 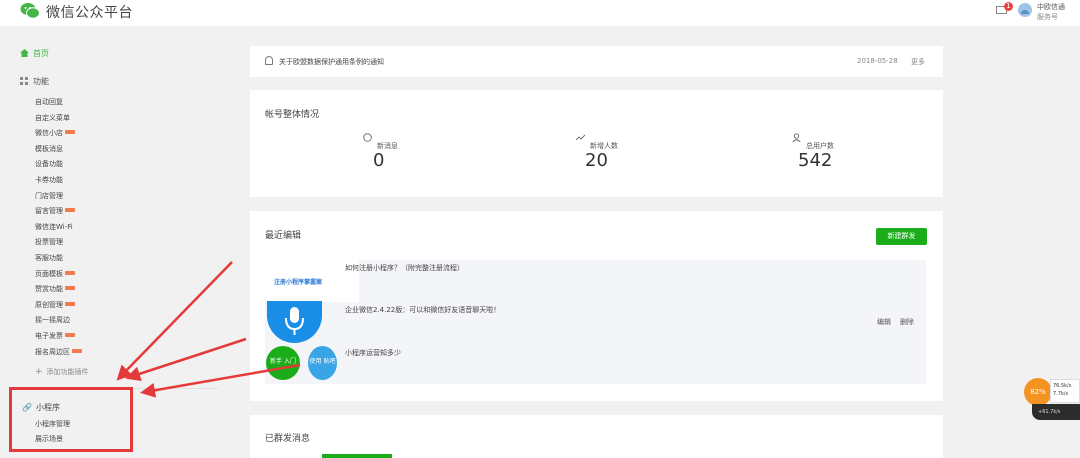 I want to click on home-icon, so click(x=24, y=53).